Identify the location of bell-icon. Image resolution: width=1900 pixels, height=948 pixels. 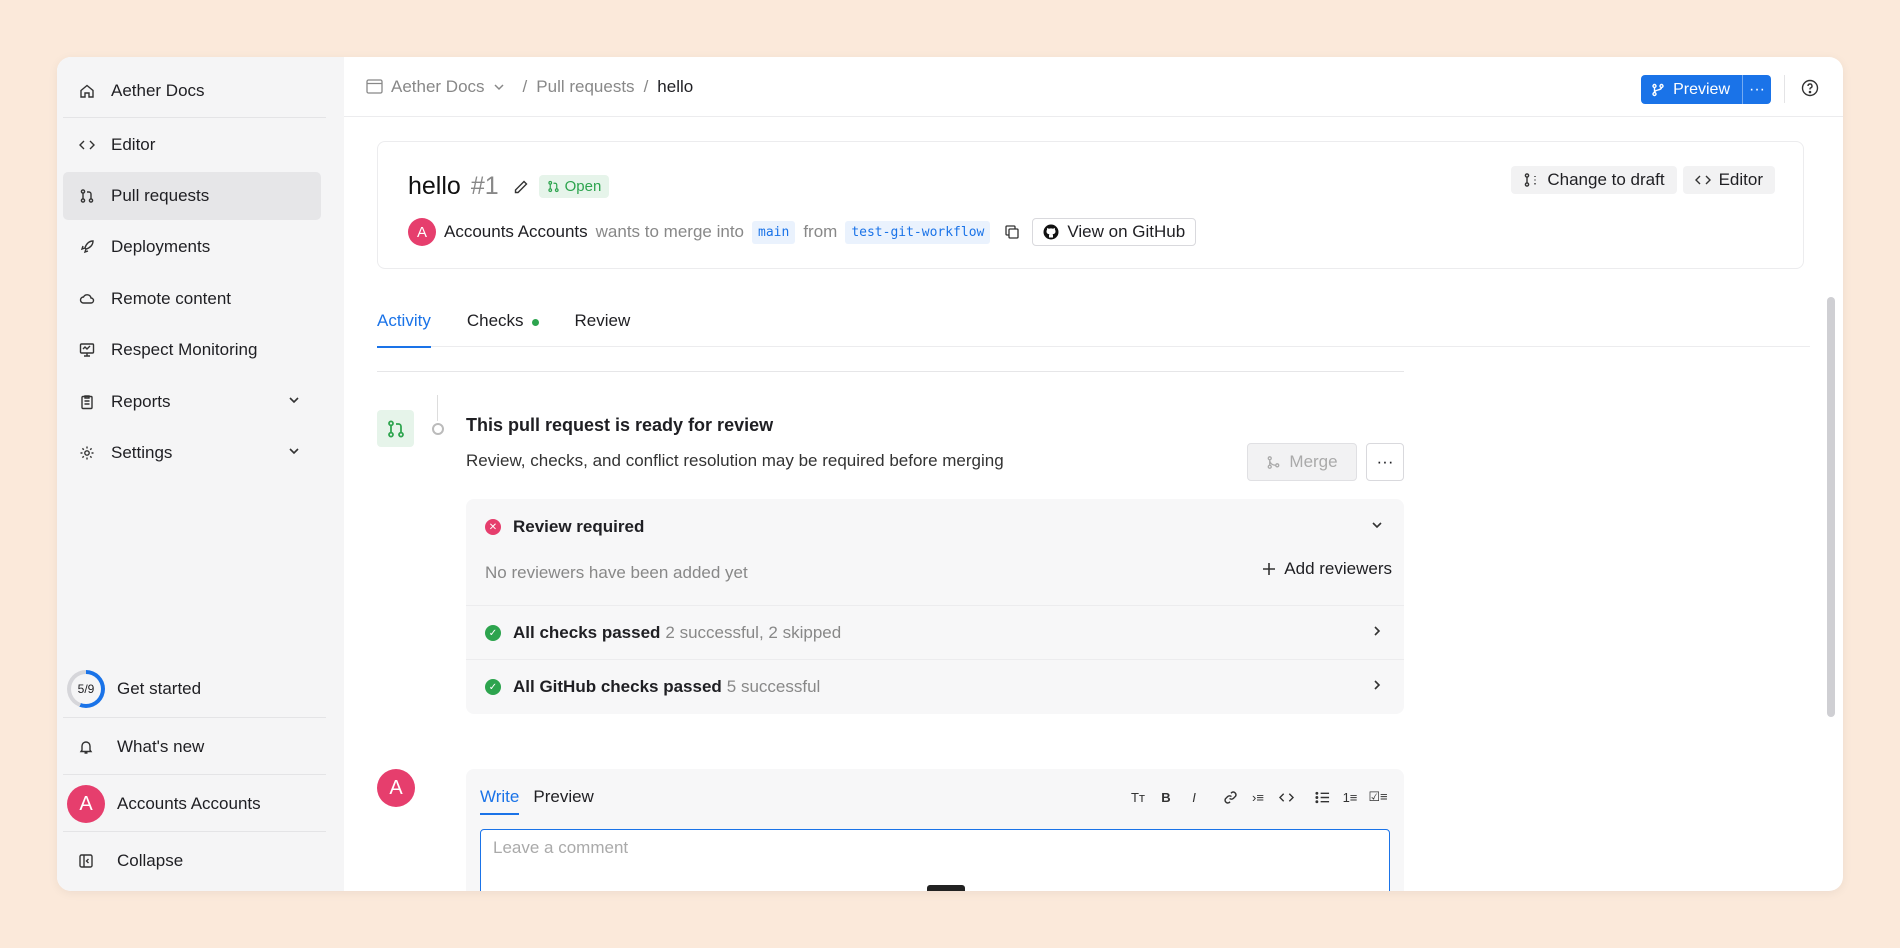
(86, 747).